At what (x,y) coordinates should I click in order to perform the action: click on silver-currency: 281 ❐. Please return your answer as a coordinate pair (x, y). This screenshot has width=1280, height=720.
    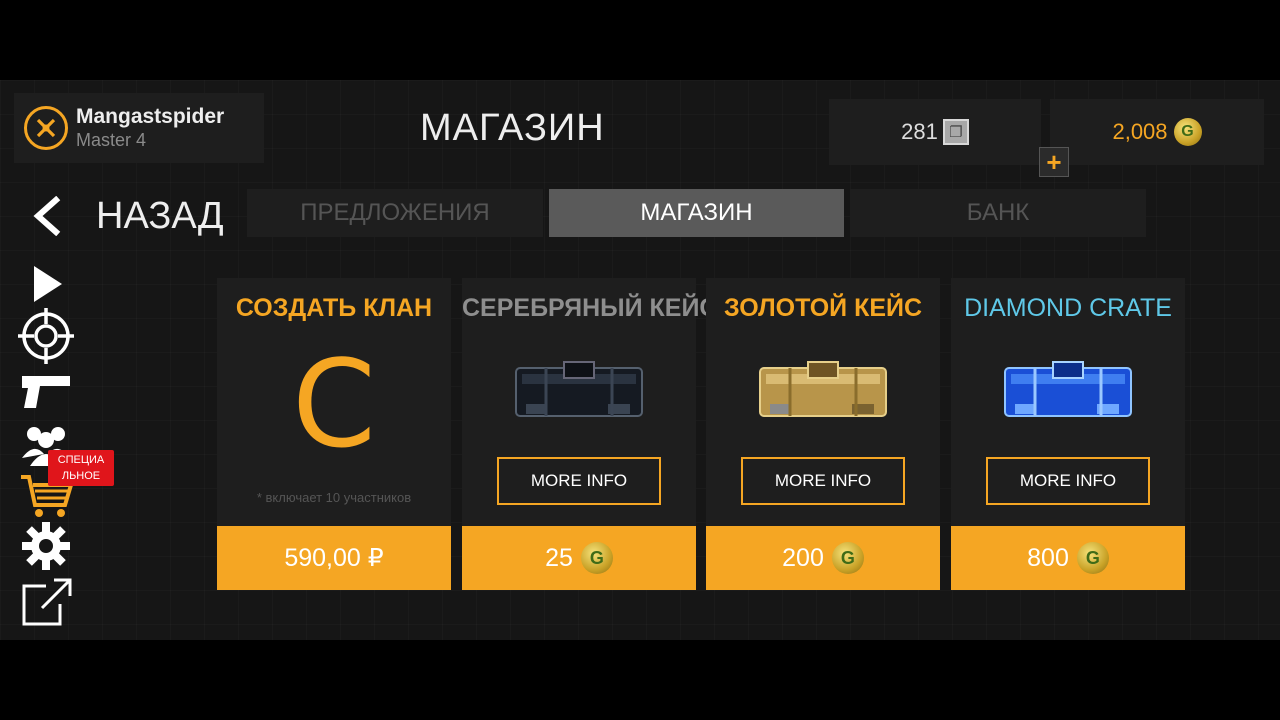
    Looking at the image, I should click on (935, 132).